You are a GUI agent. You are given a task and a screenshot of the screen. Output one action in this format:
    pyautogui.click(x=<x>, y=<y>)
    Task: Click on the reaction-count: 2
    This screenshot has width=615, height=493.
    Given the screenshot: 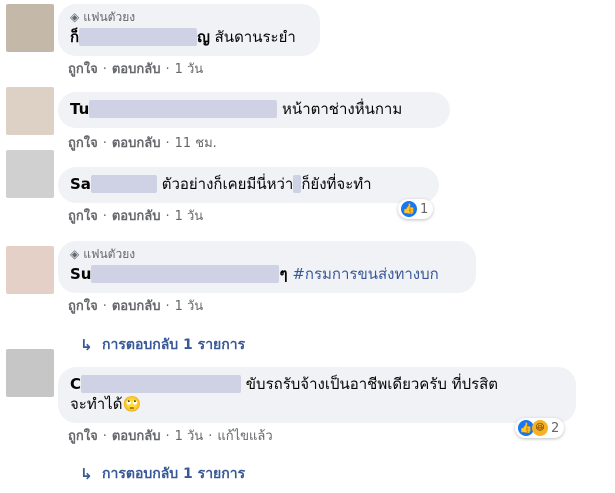 What is the action you would take?
    pyautogui.click(x=555, y=428)
    